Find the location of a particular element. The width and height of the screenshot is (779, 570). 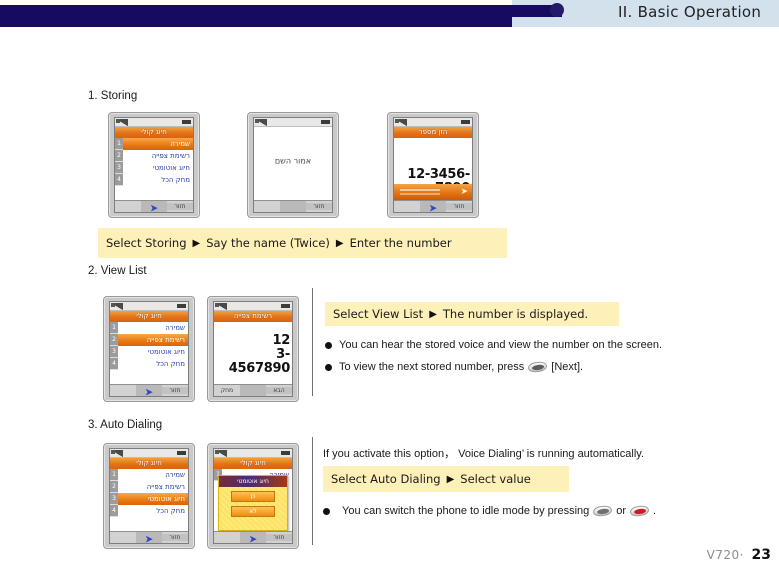

phone-mock-2-2: רשימת צפייה 12 3-4567890 מחק הבא is located at coordinates (253, 349).